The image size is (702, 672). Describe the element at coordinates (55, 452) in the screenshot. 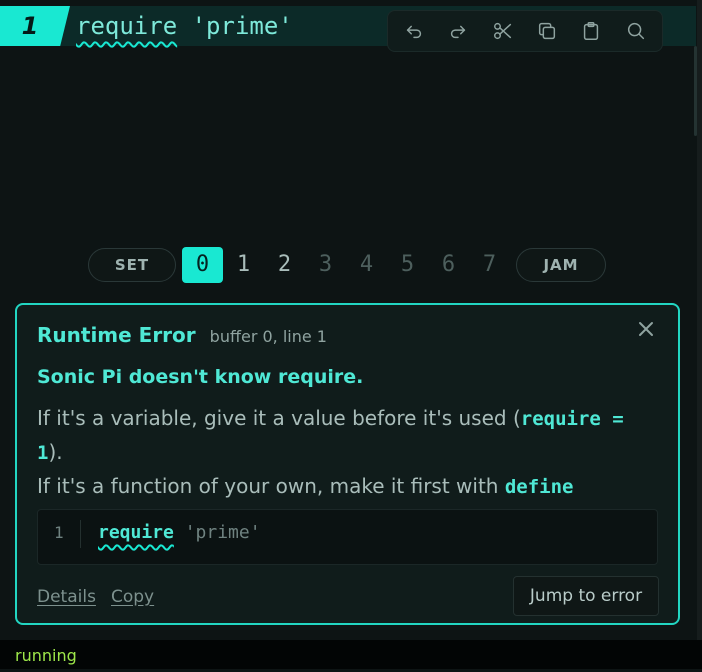

I see `error-body-text: ).` at that location.